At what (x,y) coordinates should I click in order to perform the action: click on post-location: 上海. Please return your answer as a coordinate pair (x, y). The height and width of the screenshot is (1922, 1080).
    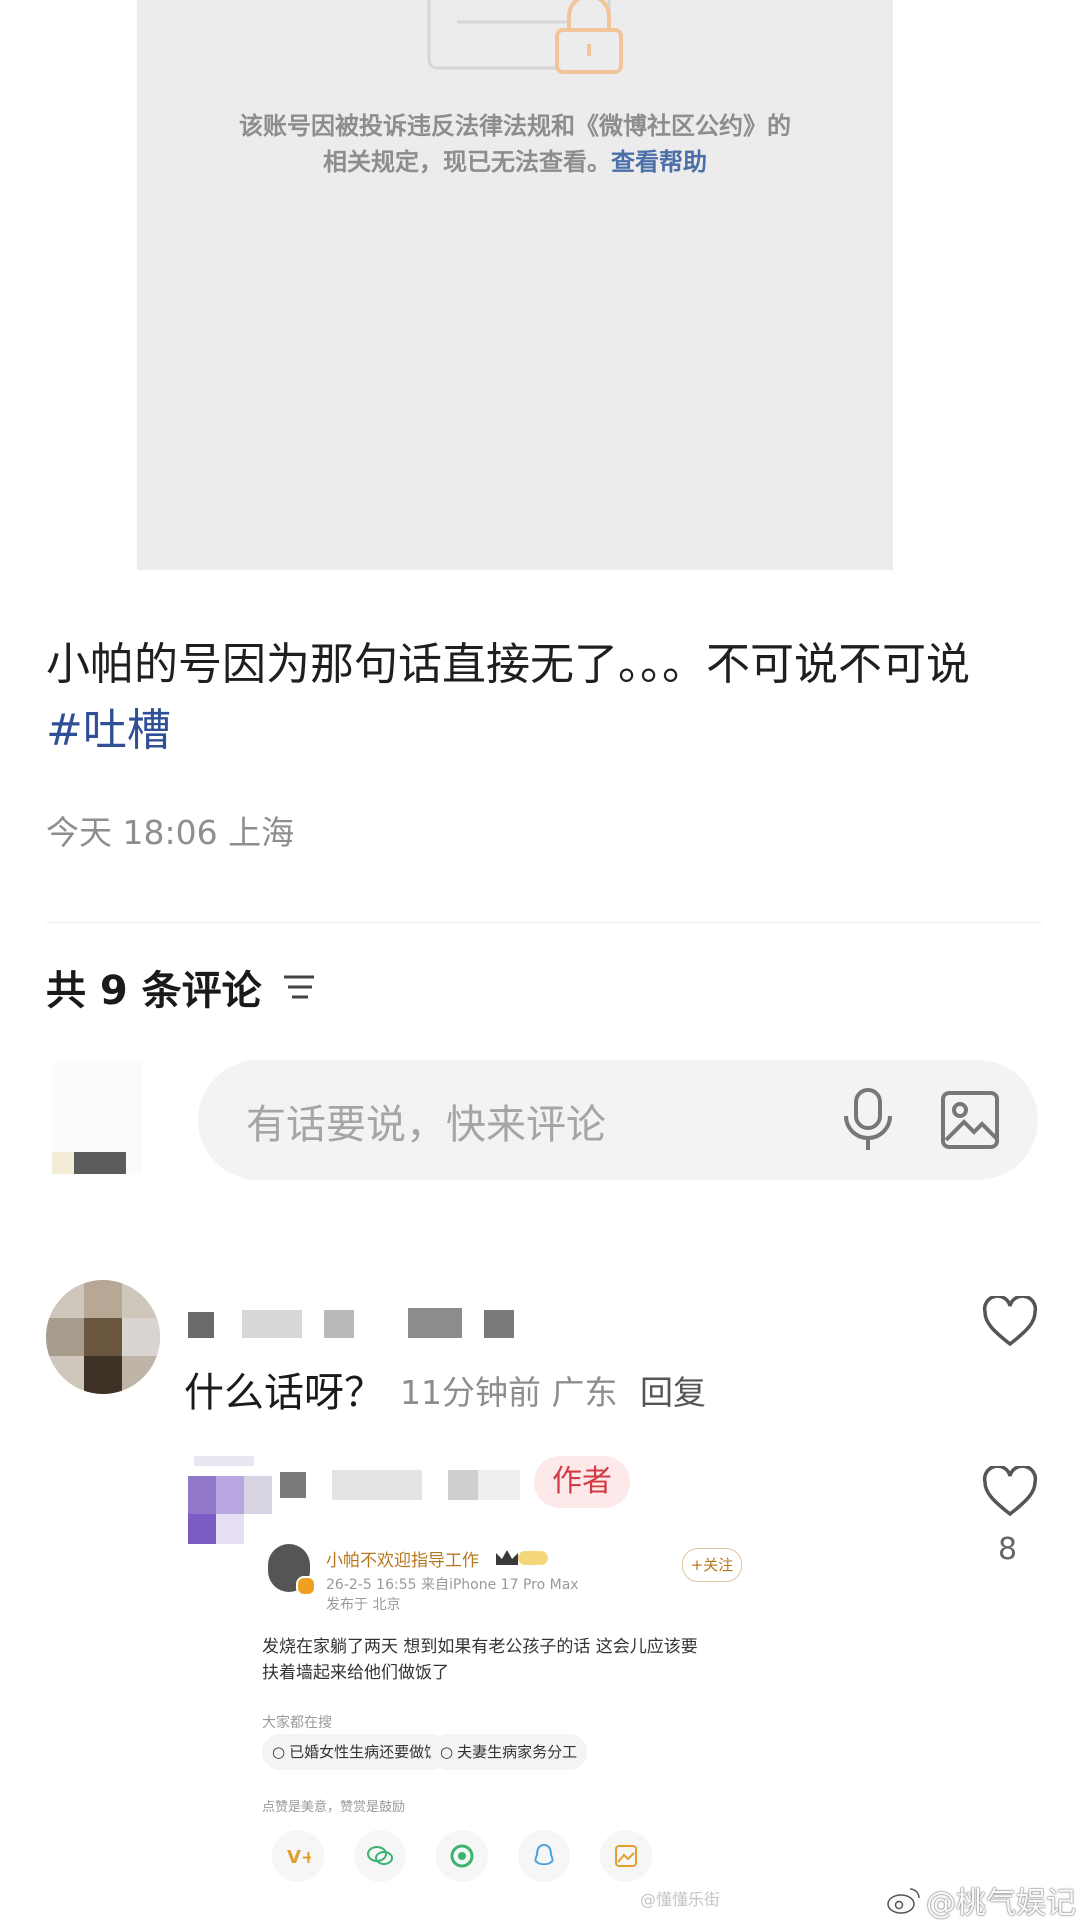
    Looking at the image, I should click on (261, 832).